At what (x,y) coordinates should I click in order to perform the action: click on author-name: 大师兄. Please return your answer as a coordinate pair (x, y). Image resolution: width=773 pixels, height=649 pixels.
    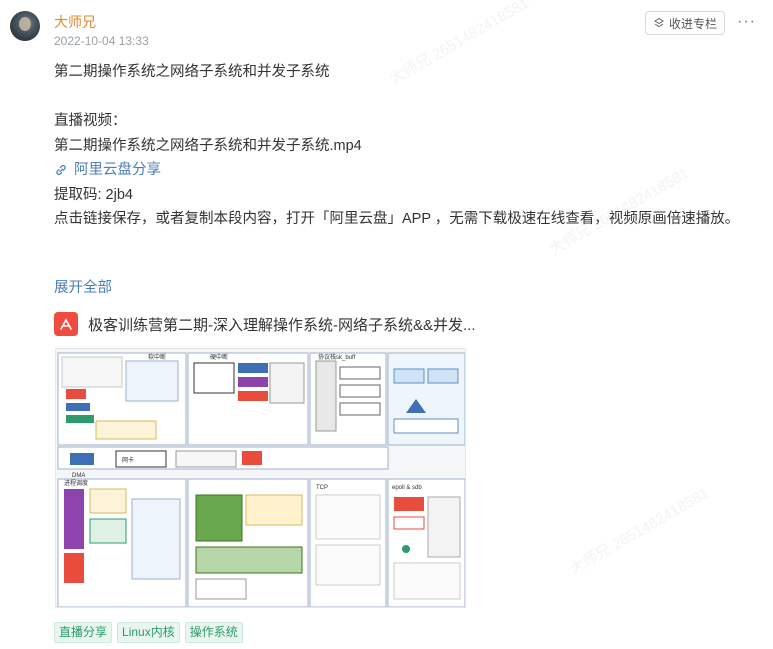
    Looking at the image, I should click on (75, 22).